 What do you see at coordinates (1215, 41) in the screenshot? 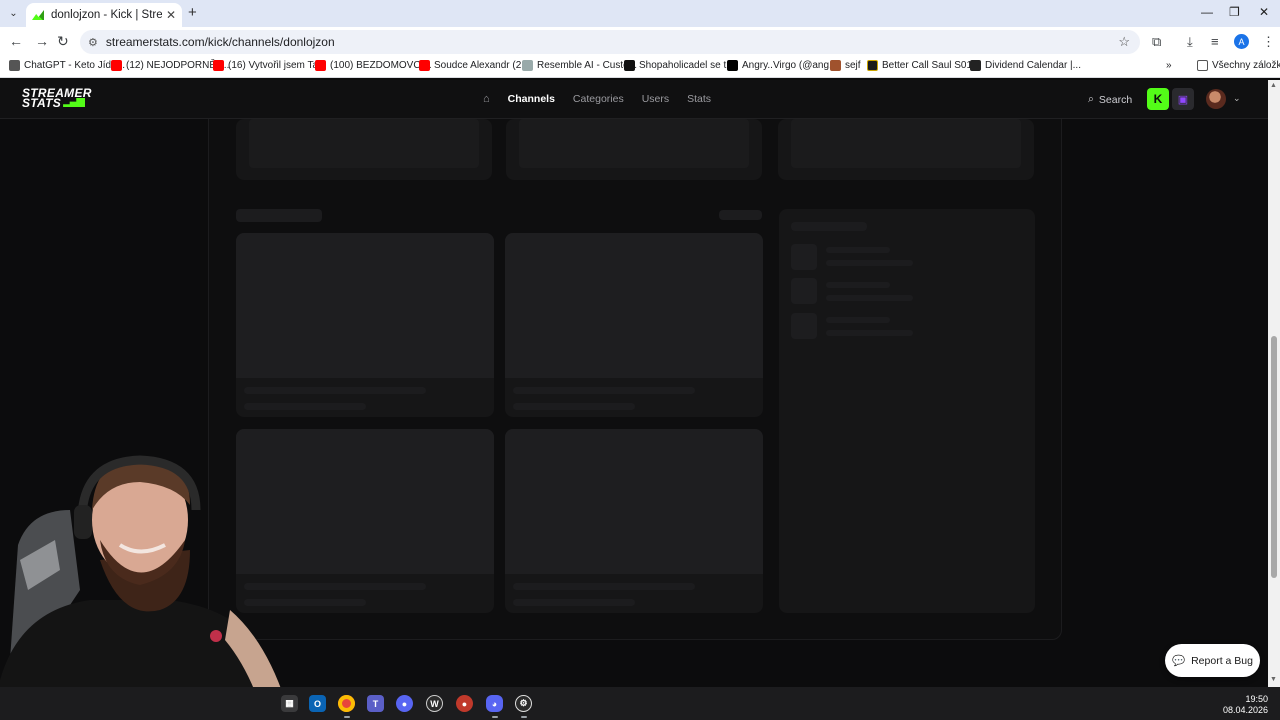
I see `media-queue-icon: ≡` at bounding box center [1215, 41].